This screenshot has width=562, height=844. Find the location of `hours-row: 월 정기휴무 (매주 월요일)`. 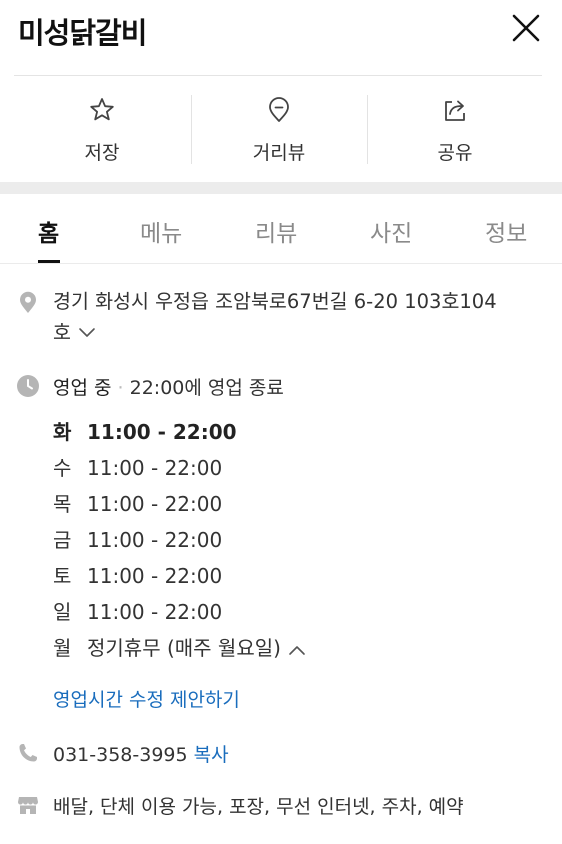

hours-row: 월 정기휴무 (매주 월요일) is located at coordinates (180, 647).